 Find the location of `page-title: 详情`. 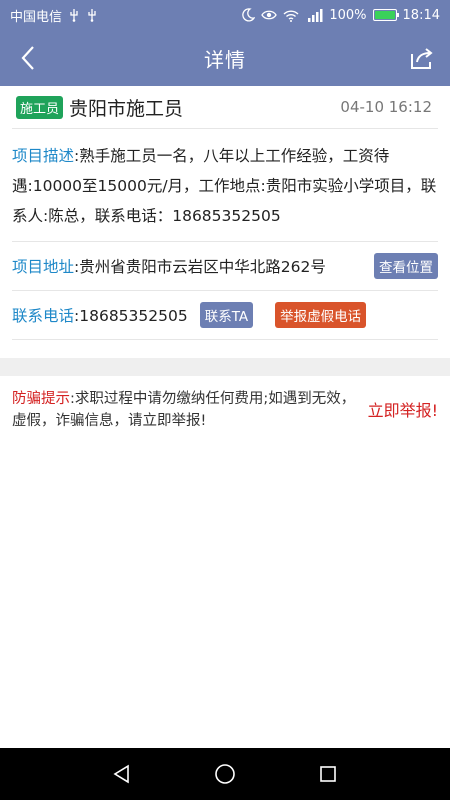

page-title: 详情 is located at coordinates (225, 59).